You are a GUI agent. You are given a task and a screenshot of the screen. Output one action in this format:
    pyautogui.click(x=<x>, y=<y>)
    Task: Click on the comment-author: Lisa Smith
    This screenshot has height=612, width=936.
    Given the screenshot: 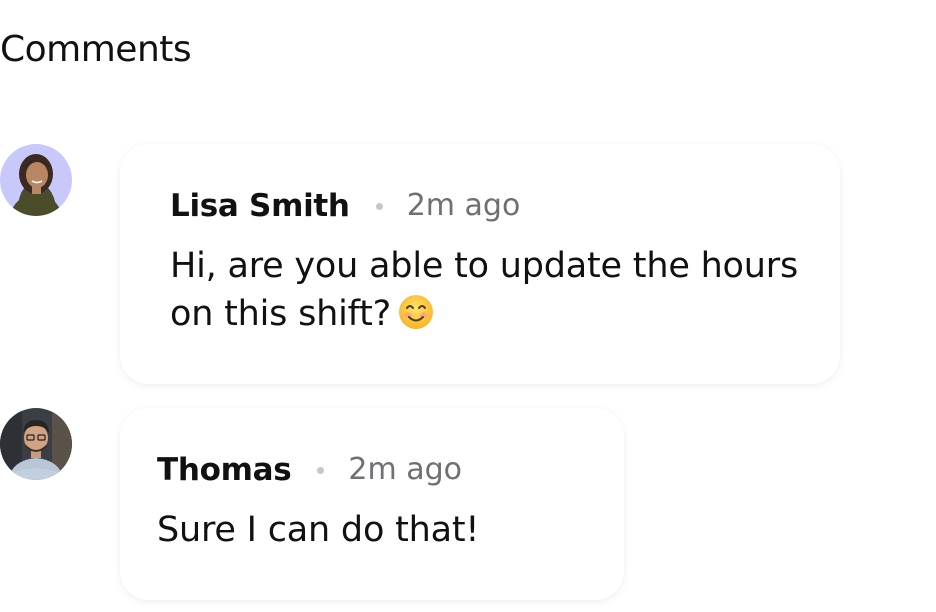 What is the action you would take?
    pyautogui.click(x=260, y=206)
    